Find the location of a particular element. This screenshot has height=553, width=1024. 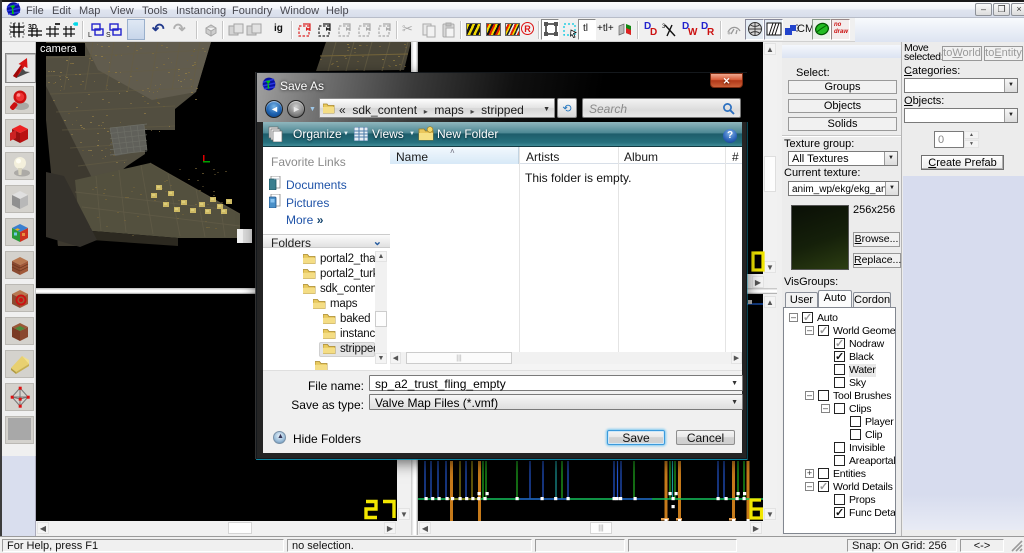

svg-text: S is located at coordinates (108, 35).